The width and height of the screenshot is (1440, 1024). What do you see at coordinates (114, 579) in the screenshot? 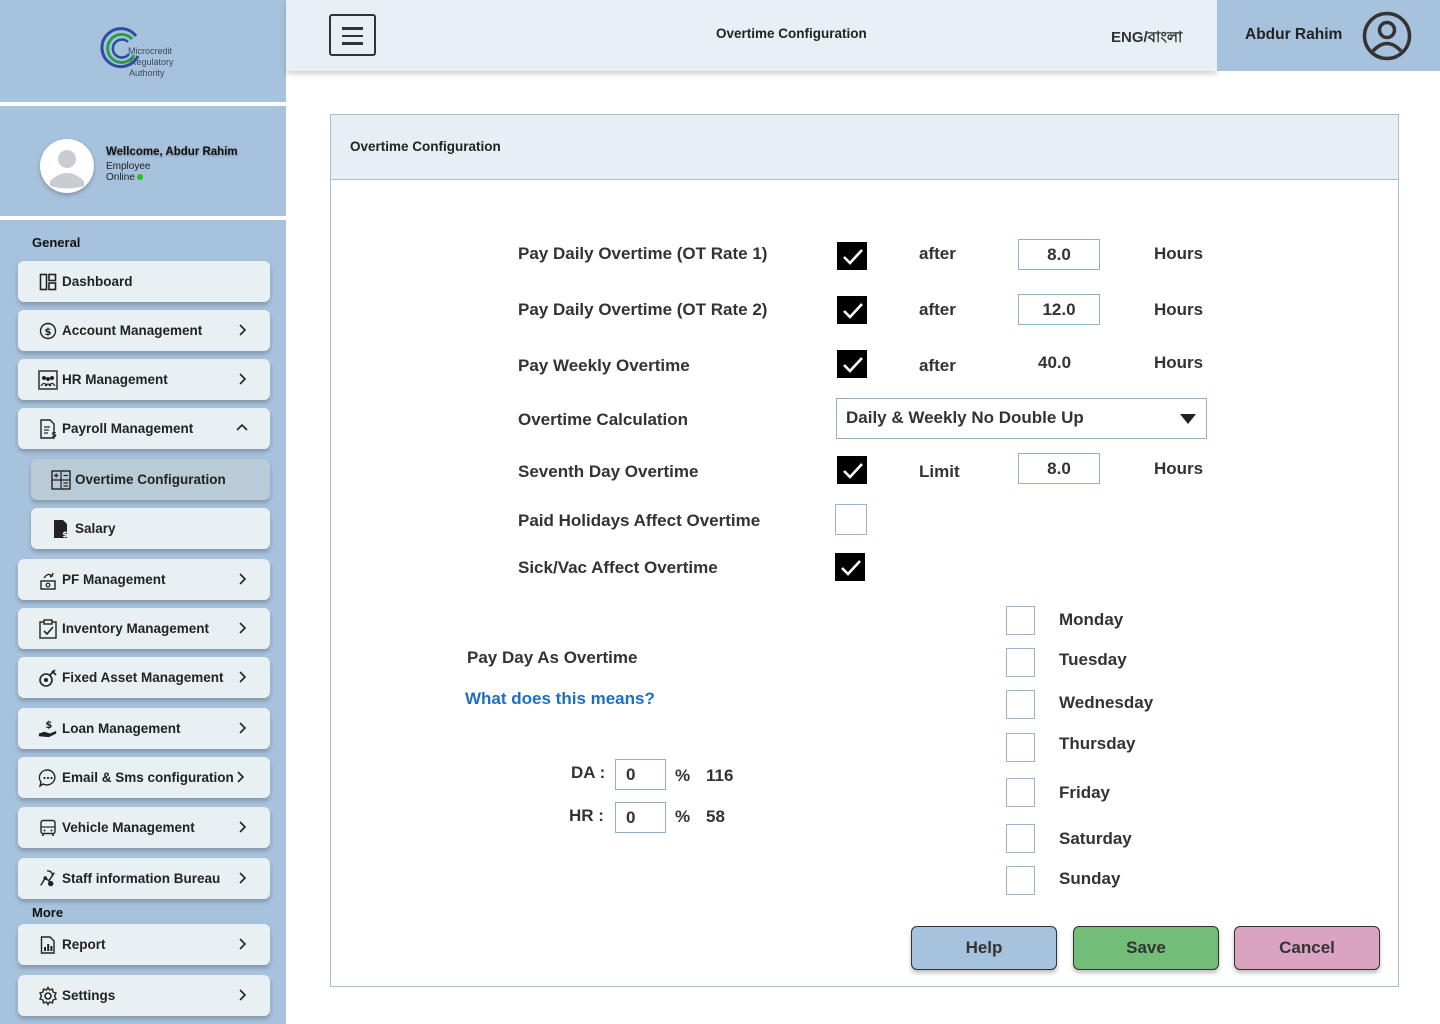
I see `sidebar-item-label: PF Management` at bounding box center [114, 579].